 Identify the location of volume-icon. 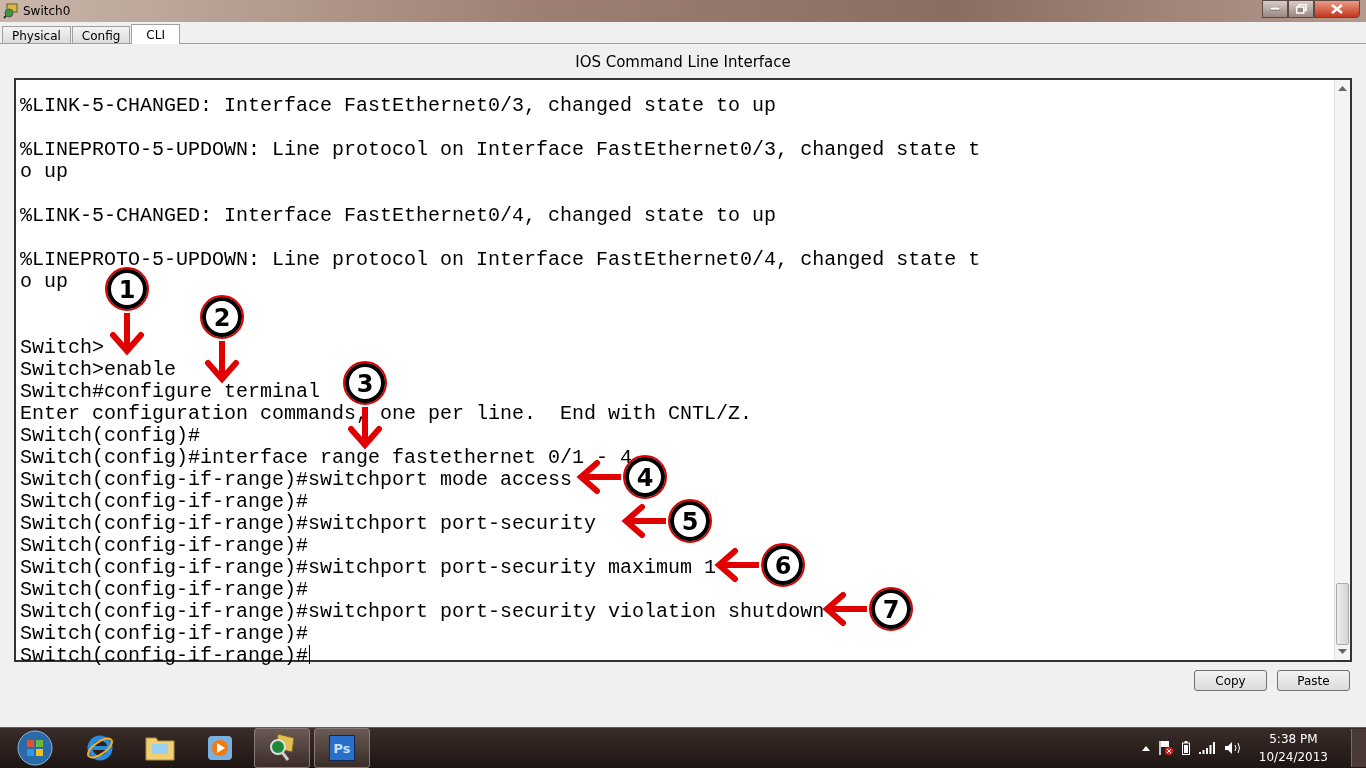
(1232, 748).